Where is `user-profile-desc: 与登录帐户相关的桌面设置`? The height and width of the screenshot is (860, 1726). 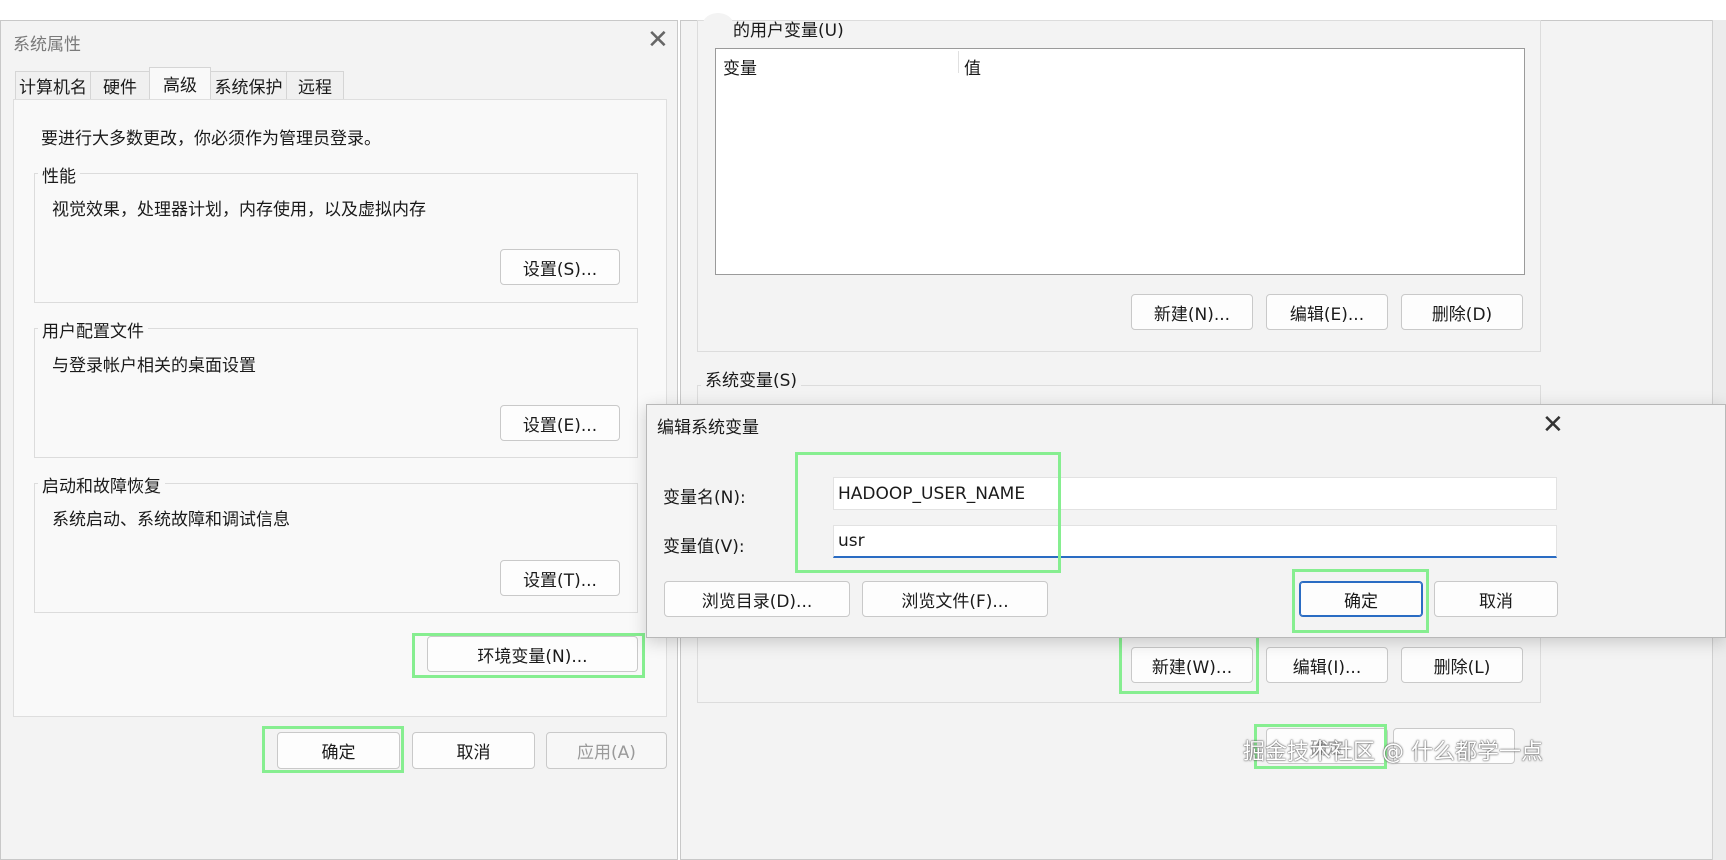
user-profile-desc: 与登录帐户相关的桌面设置 is located at coordinates (154, 366).